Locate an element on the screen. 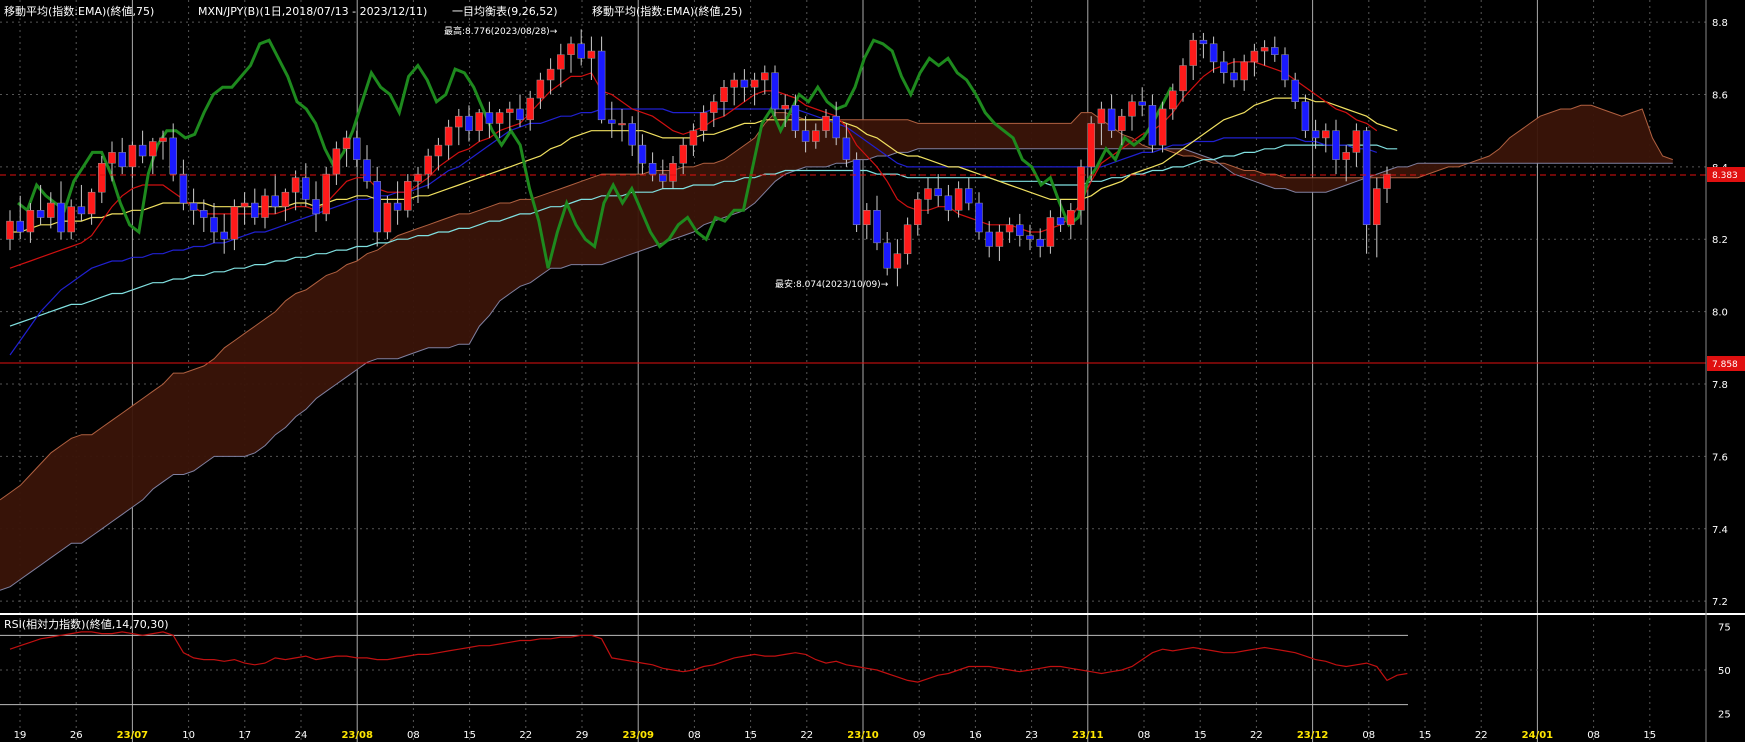  price-axis: 8.88.68.48.28.07.87.67.47.2 is located at coordinates (1720, 313).